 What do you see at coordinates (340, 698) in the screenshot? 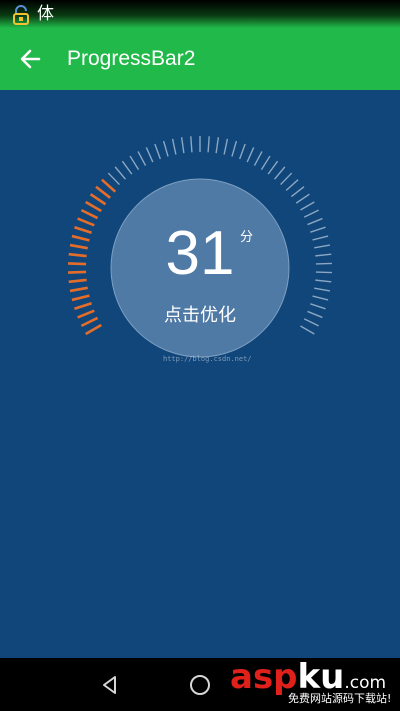
I see `logo-subtitle: 免费网站源码下载站!` at bounding box center [340, 698].